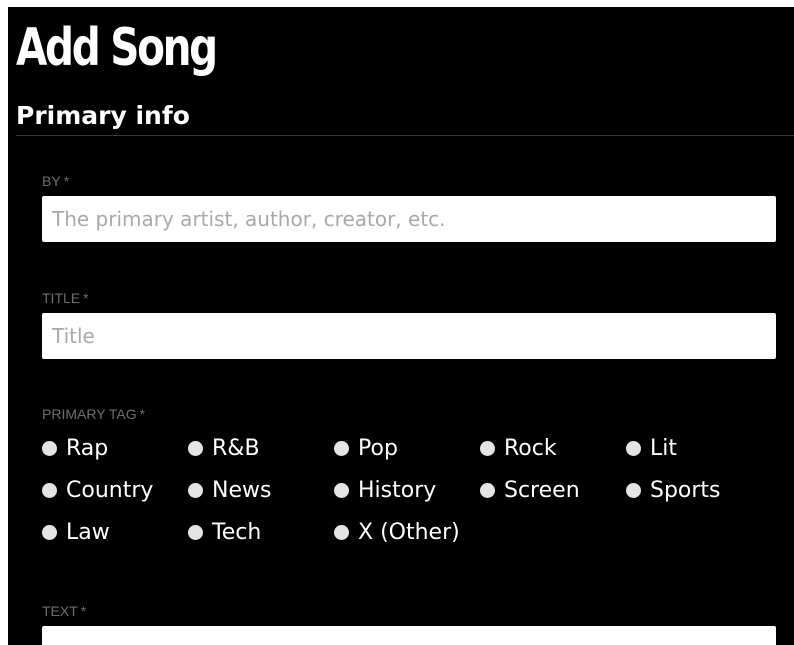  I want to click on tag-label: News, so click(242, 490).